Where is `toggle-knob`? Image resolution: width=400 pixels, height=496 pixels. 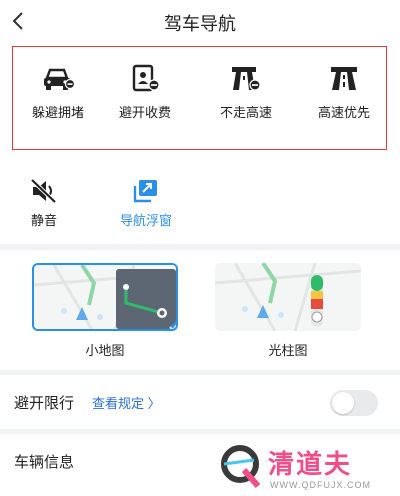 toggle-knob is located at coordinates (343, 403).